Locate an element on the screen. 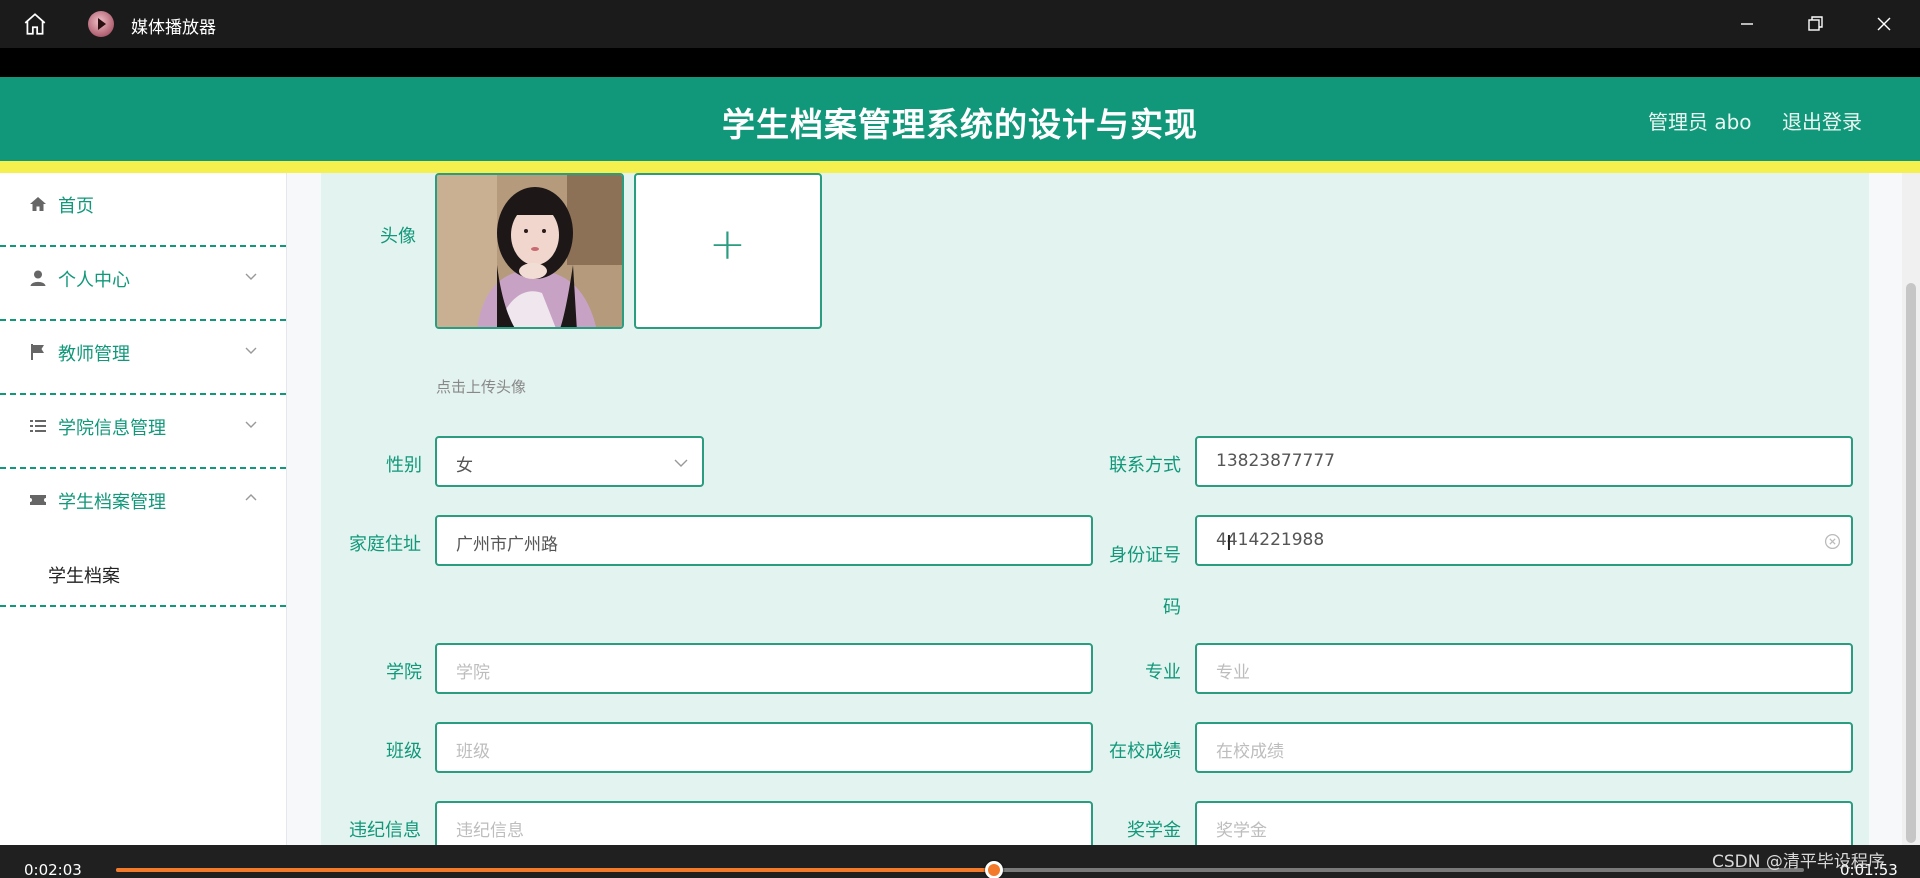 This screenshot has height=878, width=1920. gender-select: 女 is located at coordinates (569, 461).